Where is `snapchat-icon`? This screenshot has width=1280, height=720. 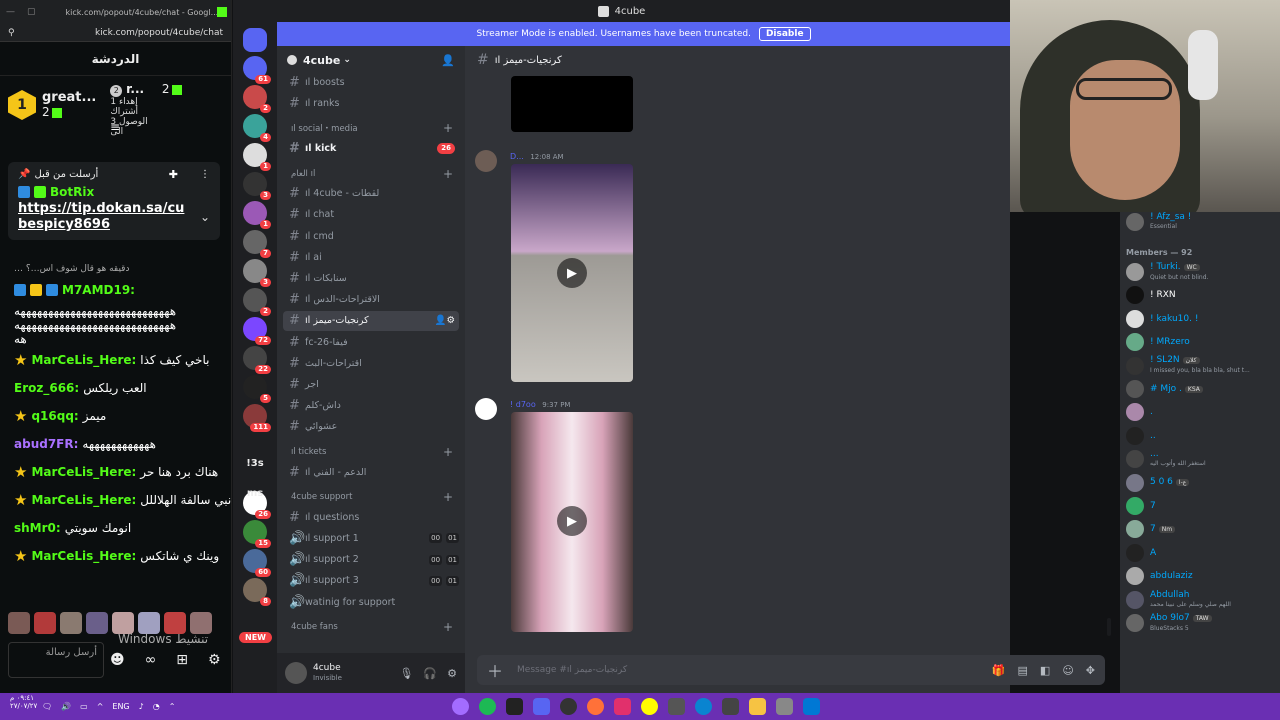 snapchat-icon is located at coordinates (649, 706).